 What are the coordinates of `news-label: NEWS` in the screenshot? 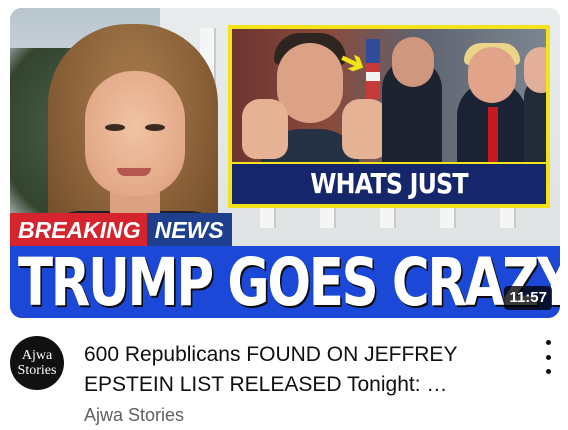 It's located at (189, 230).